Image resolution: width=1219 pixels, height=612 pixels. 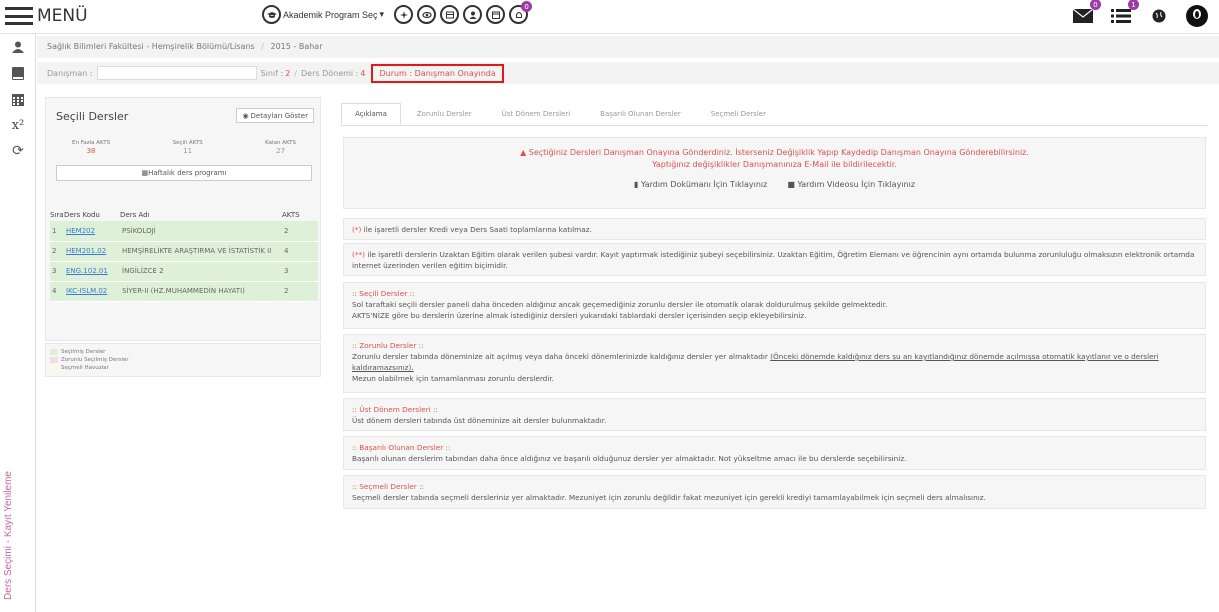 I want to click on tab-secmeli-dersler: Seçmeli Dersler, so click(x=738, y=114).